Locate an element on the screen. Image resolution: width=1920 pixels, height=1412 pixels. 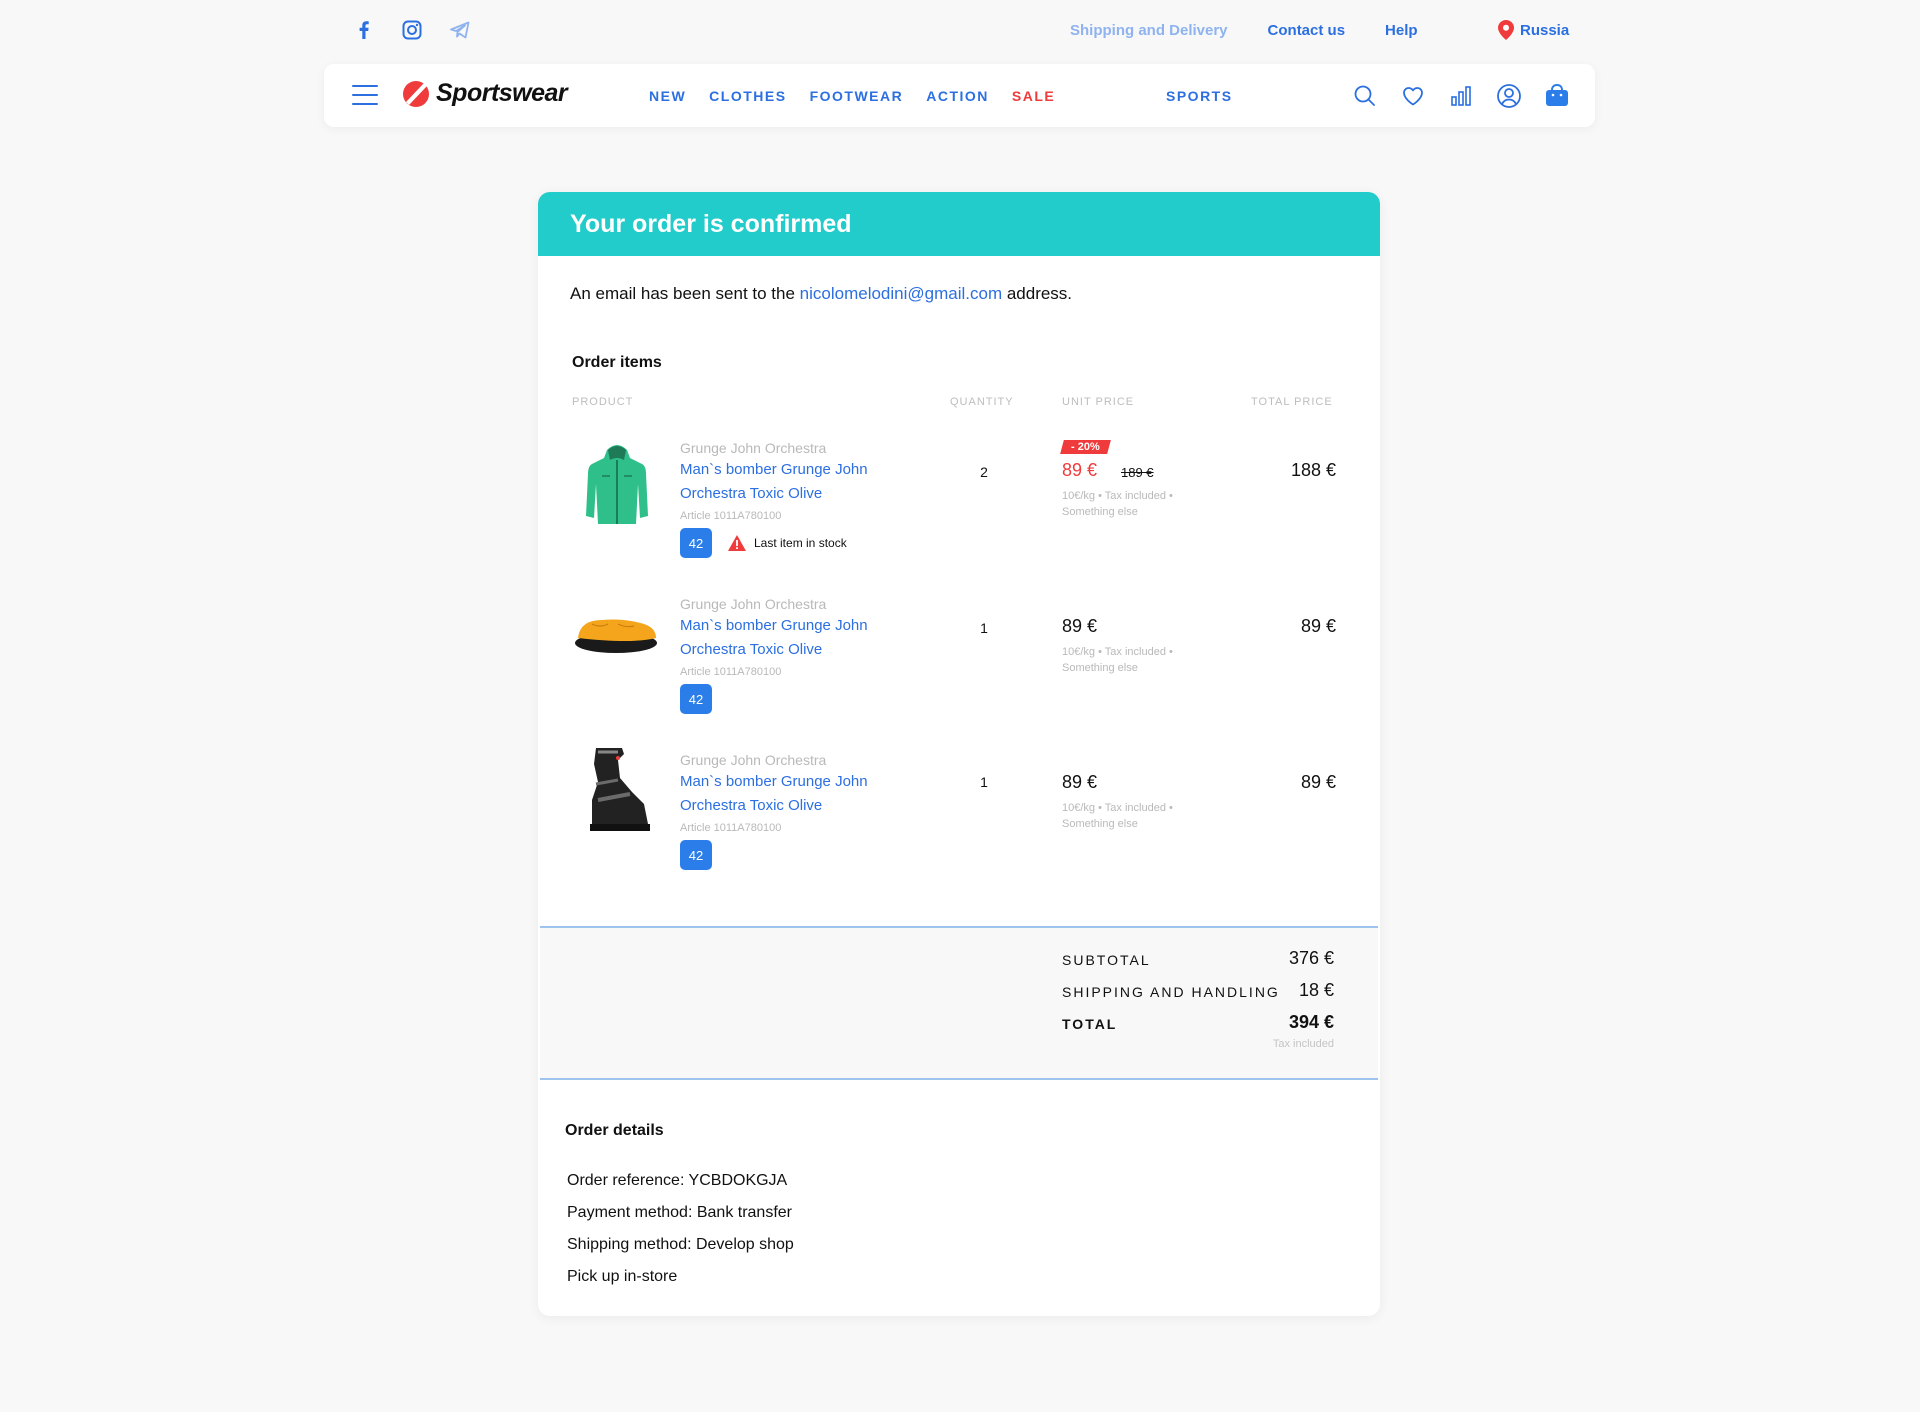
page-title: Your order is confirmed is located at coordinates (711, 223).